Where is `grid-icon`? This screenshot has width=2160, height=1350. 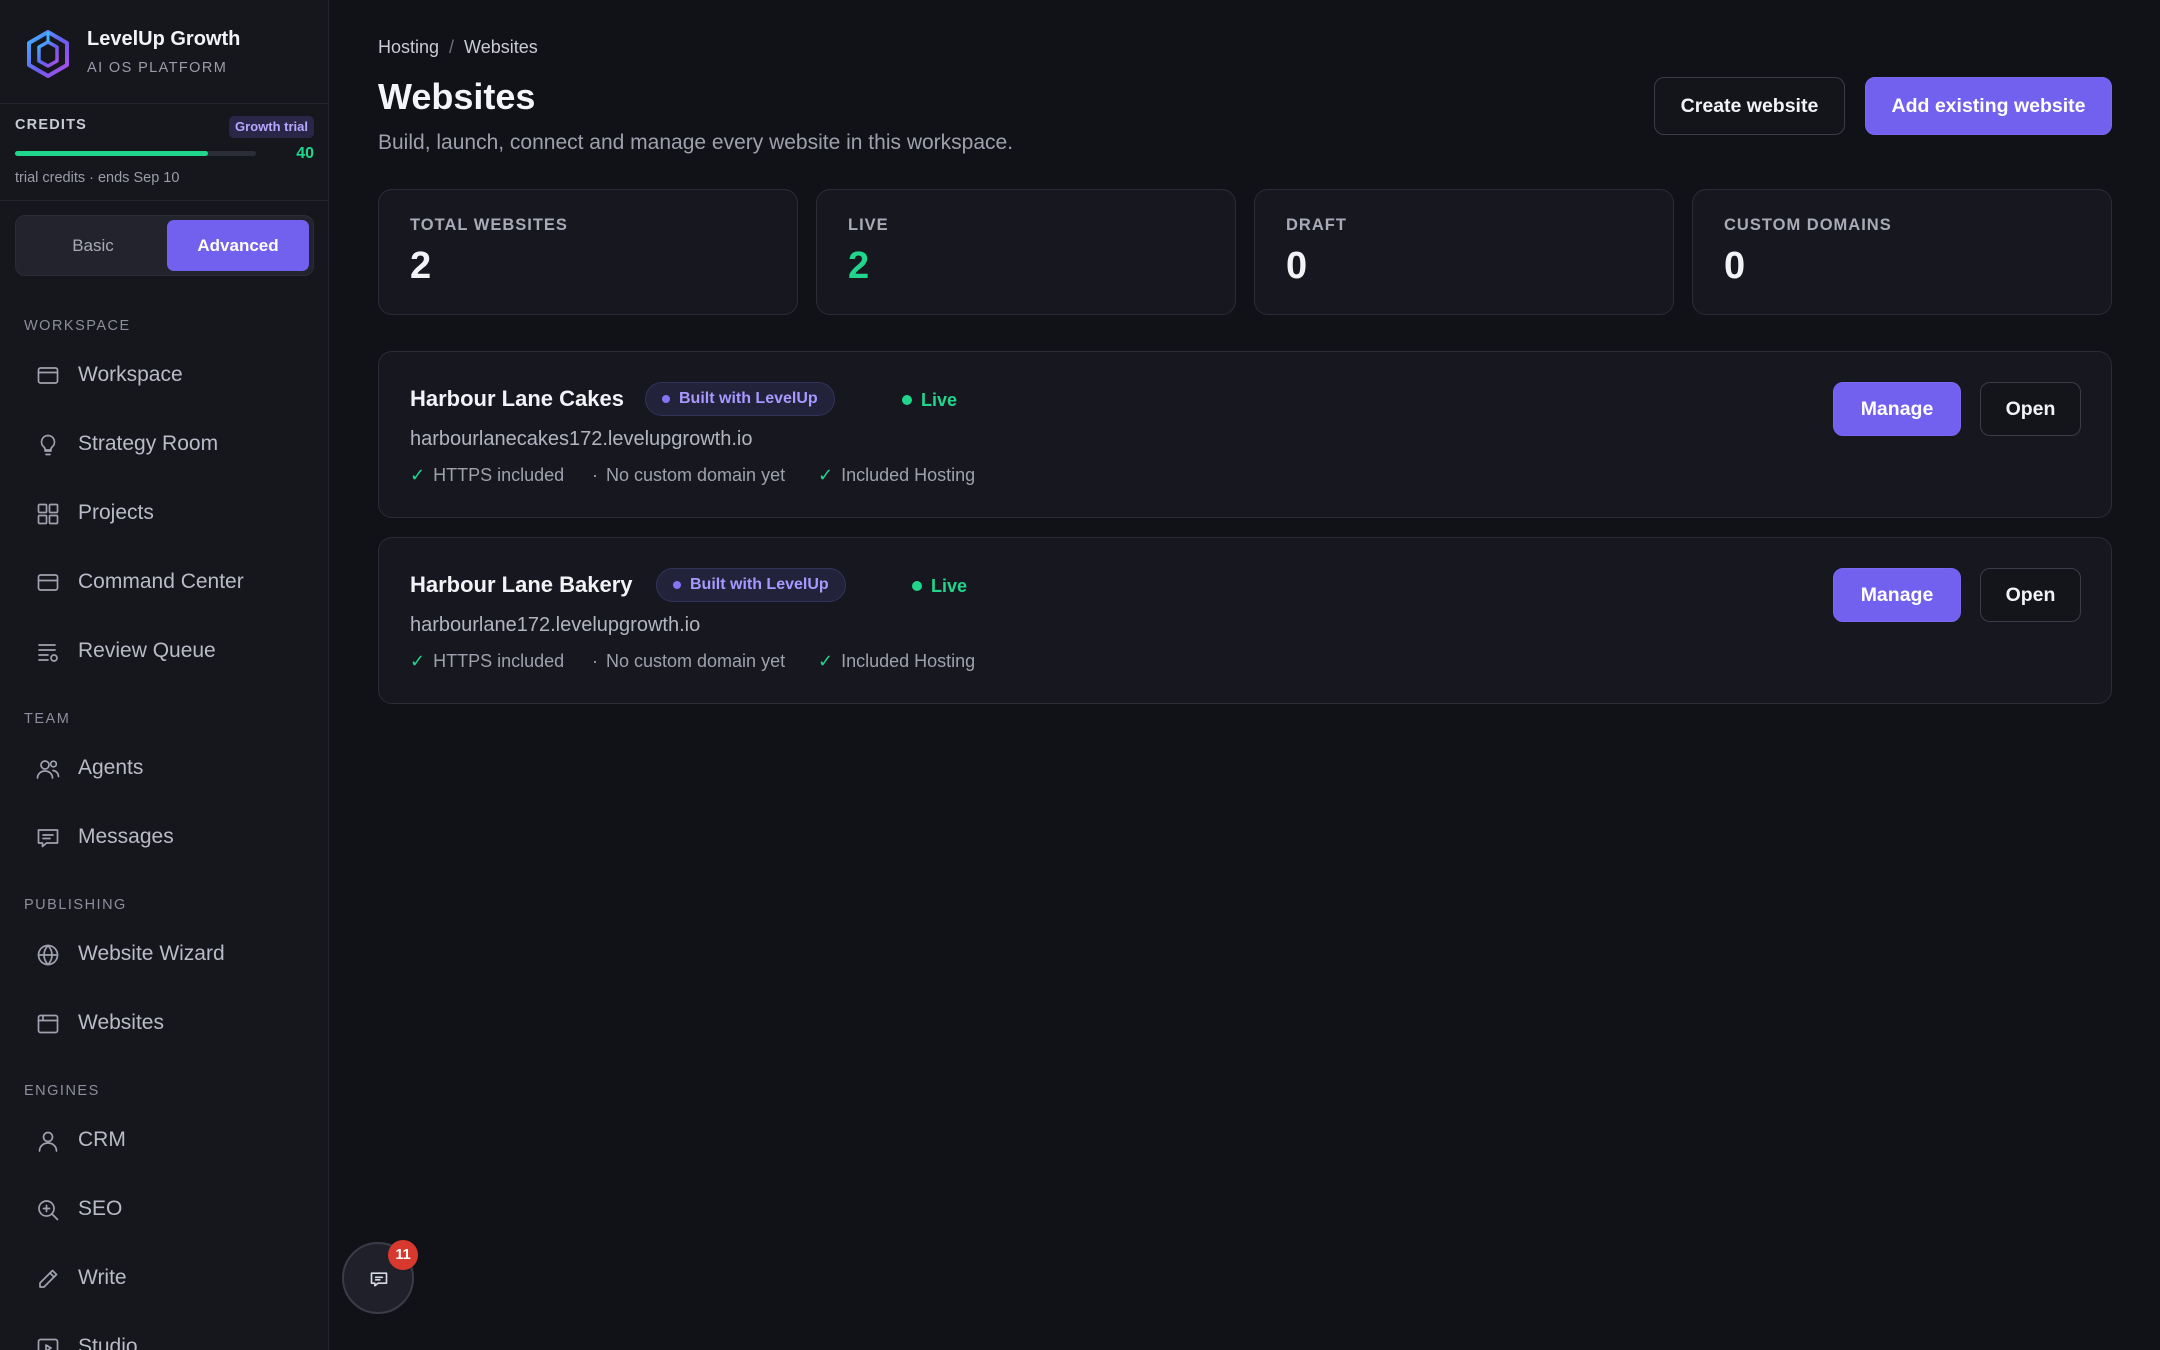 grid-icon is located at coordinates (48, 514).